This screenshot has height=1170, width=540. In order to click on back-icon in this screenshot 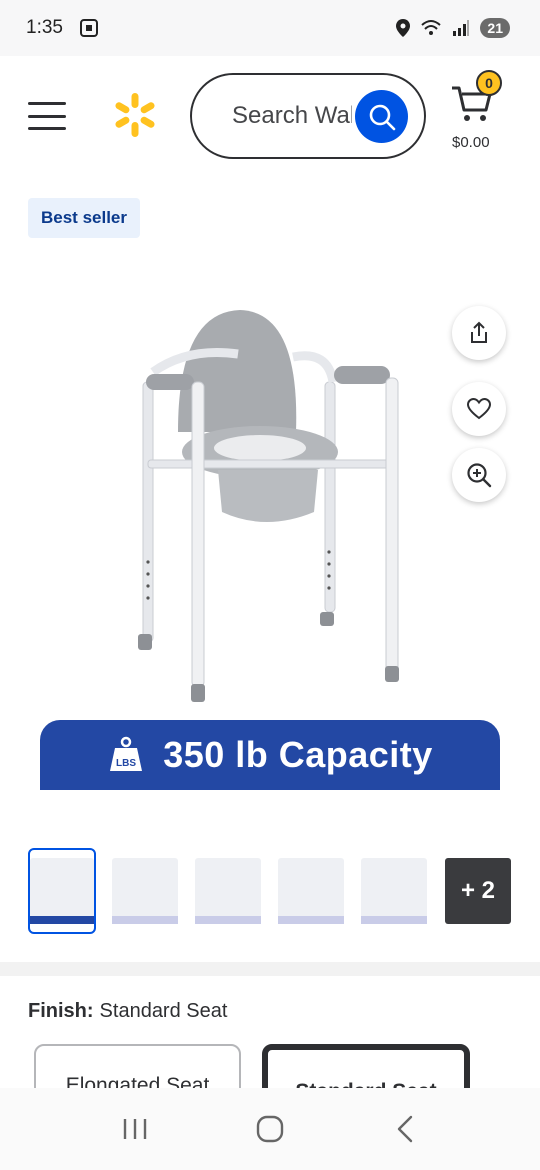, I will do `click(404, 1129)`.